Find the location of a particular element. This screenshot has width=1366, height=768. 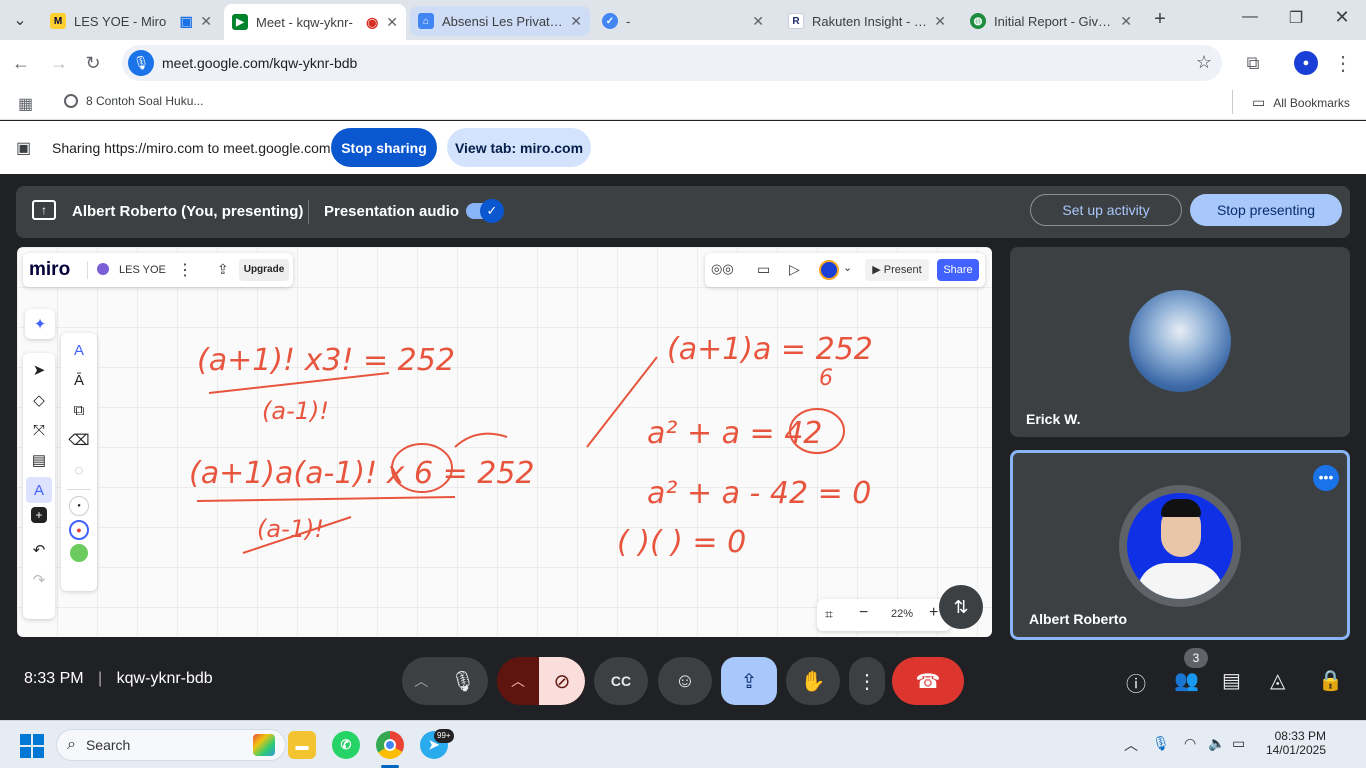

participant-tile: Erick W. is located at coordinates (1180, 342).